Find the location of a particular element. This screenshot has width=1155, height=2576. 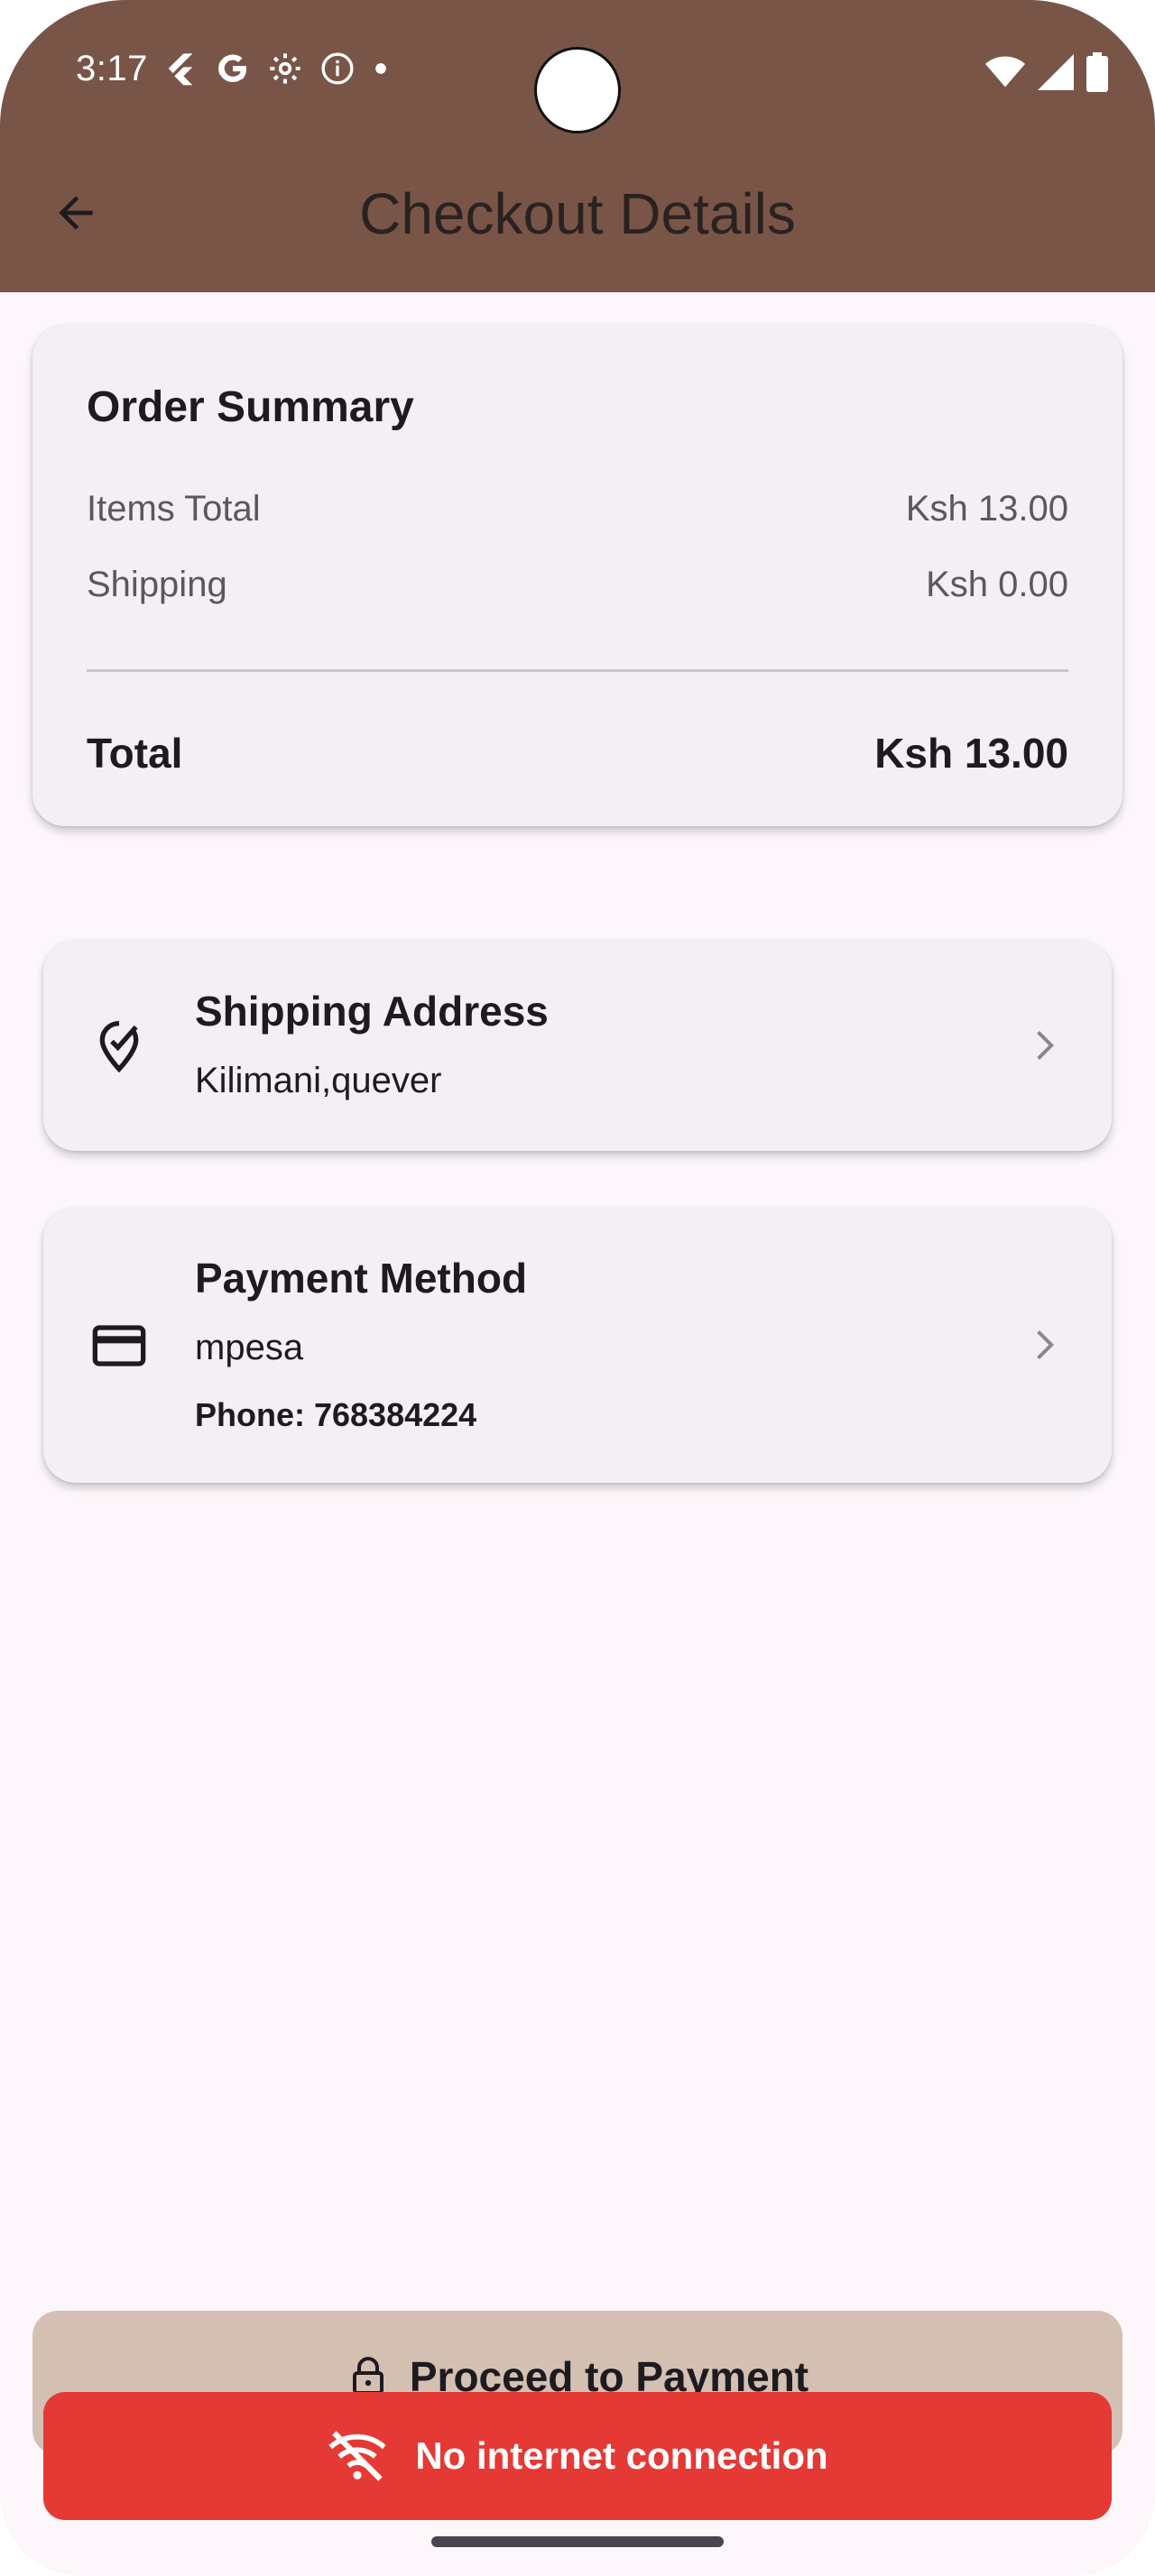

total-row: Total Ksh 13.00 is located at coordinates (577, 753).